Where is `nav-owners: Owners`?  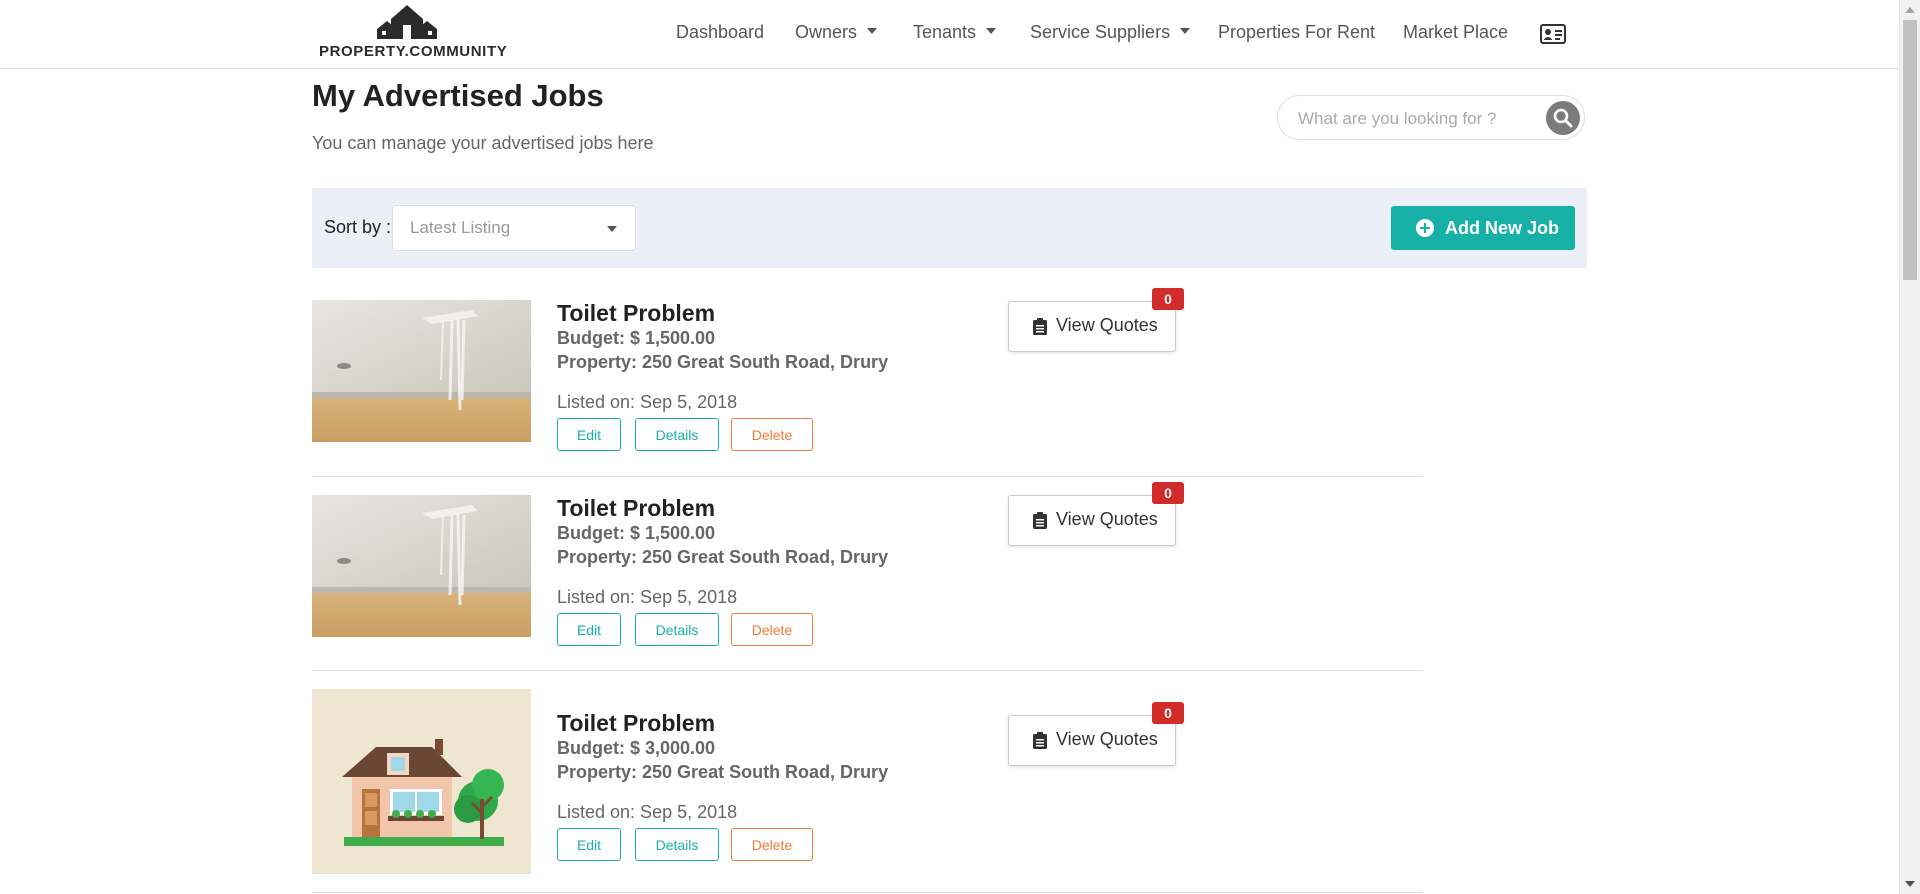 nav-owners: Owners is located at coordinates (836, 32).